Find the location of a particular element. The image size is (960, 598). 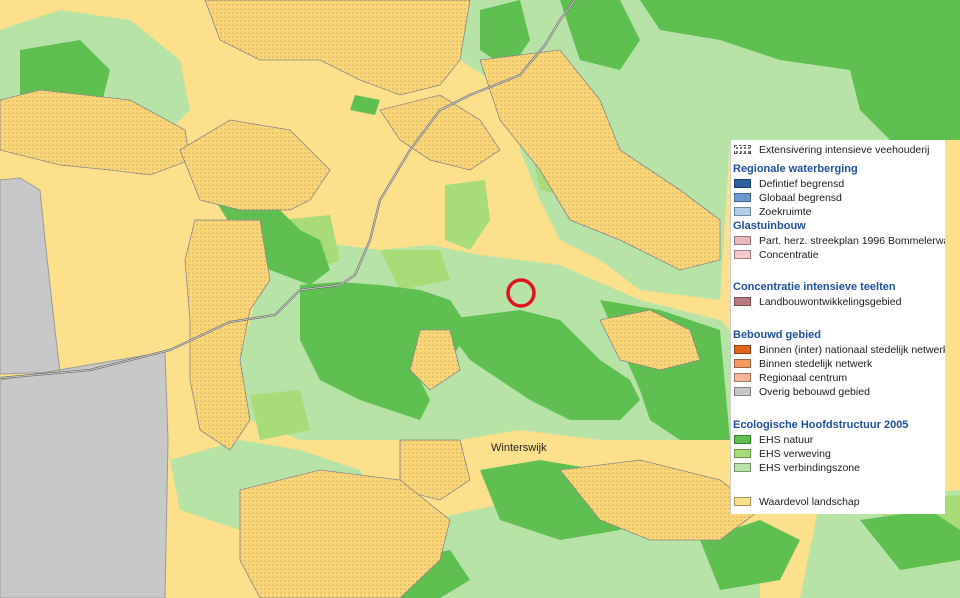

legend-label: Overig bebouwd gebied is located at coordinates (814, 391).